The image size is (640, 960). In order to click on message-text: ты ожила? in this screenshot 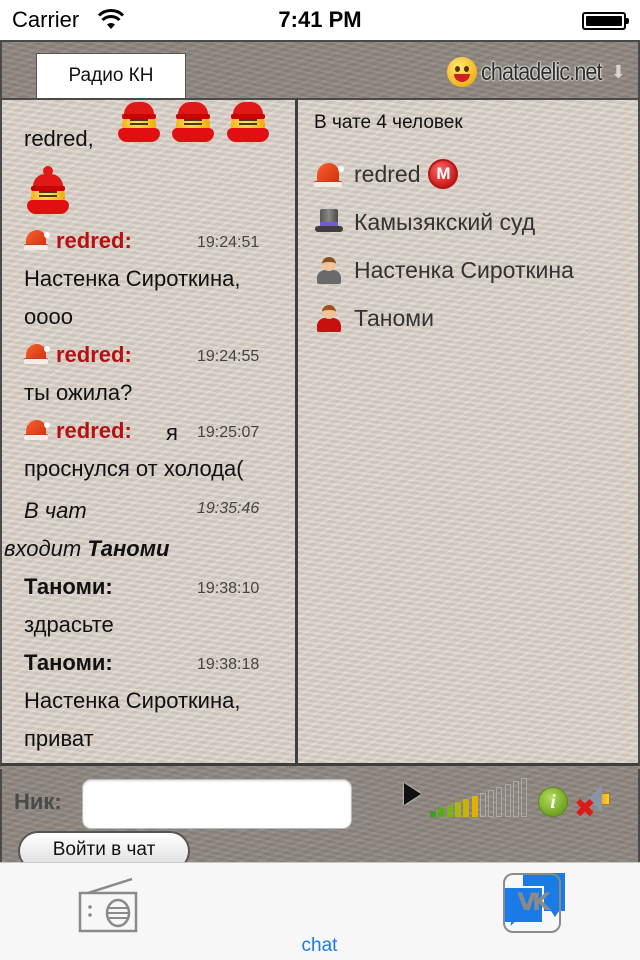, I will do `click(78, 392)`.